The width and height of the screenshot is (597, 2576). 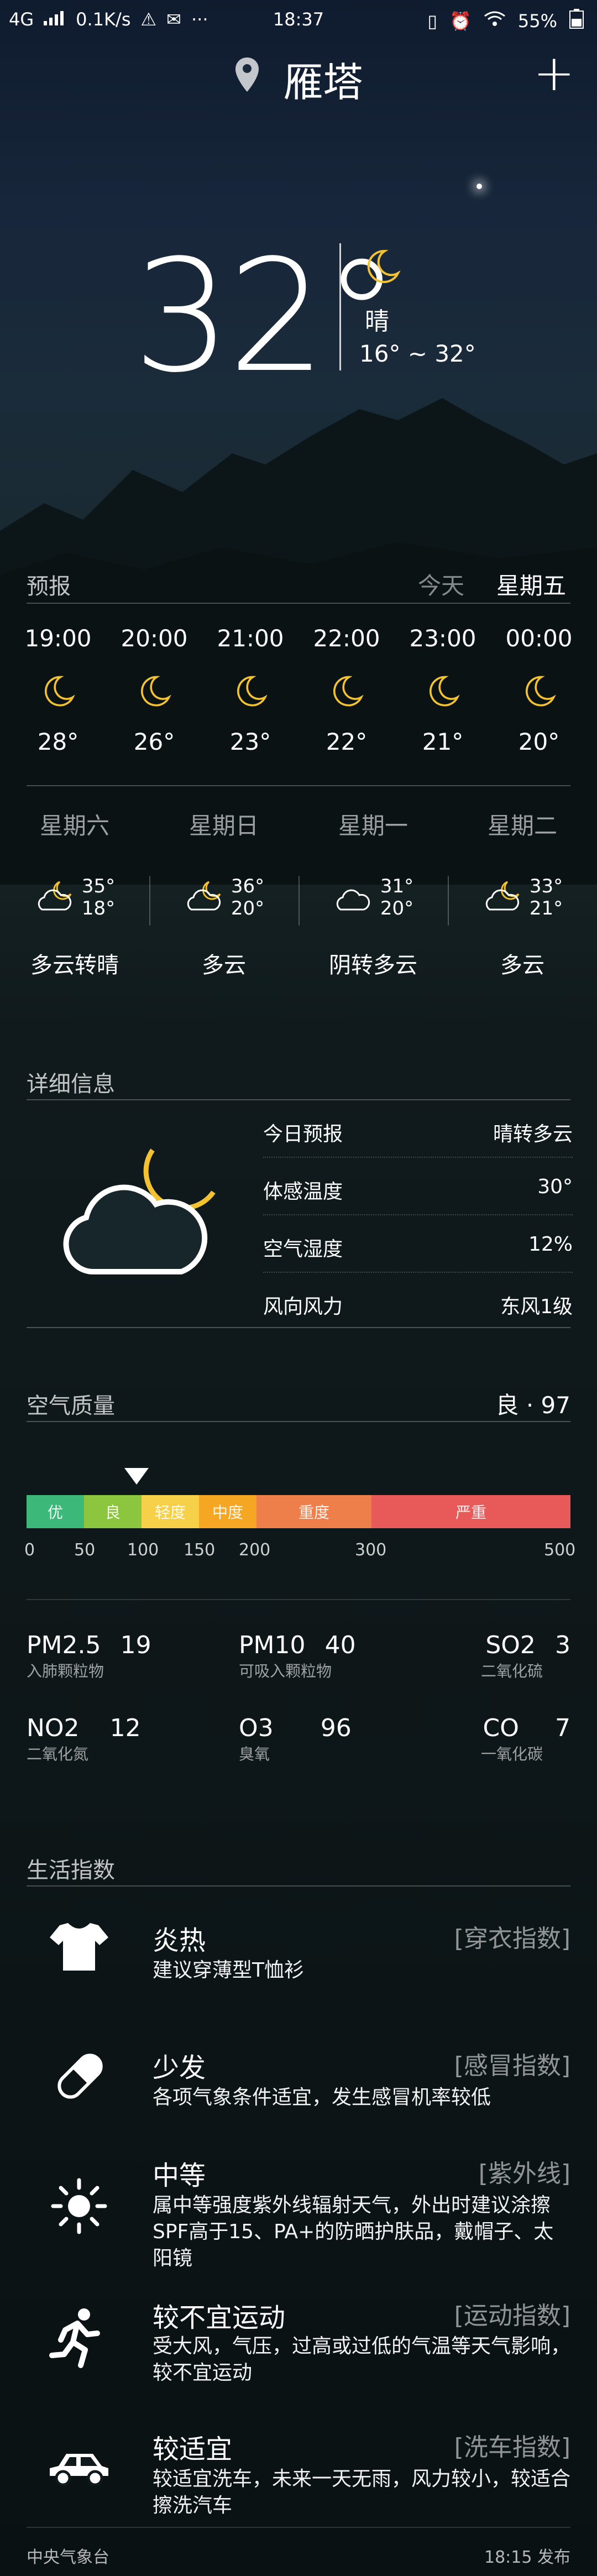 What do you see at coordinates (179, 1940) in the screenshot?
I see `life-item-title: 炎热` at bounding box center [179, 1940].